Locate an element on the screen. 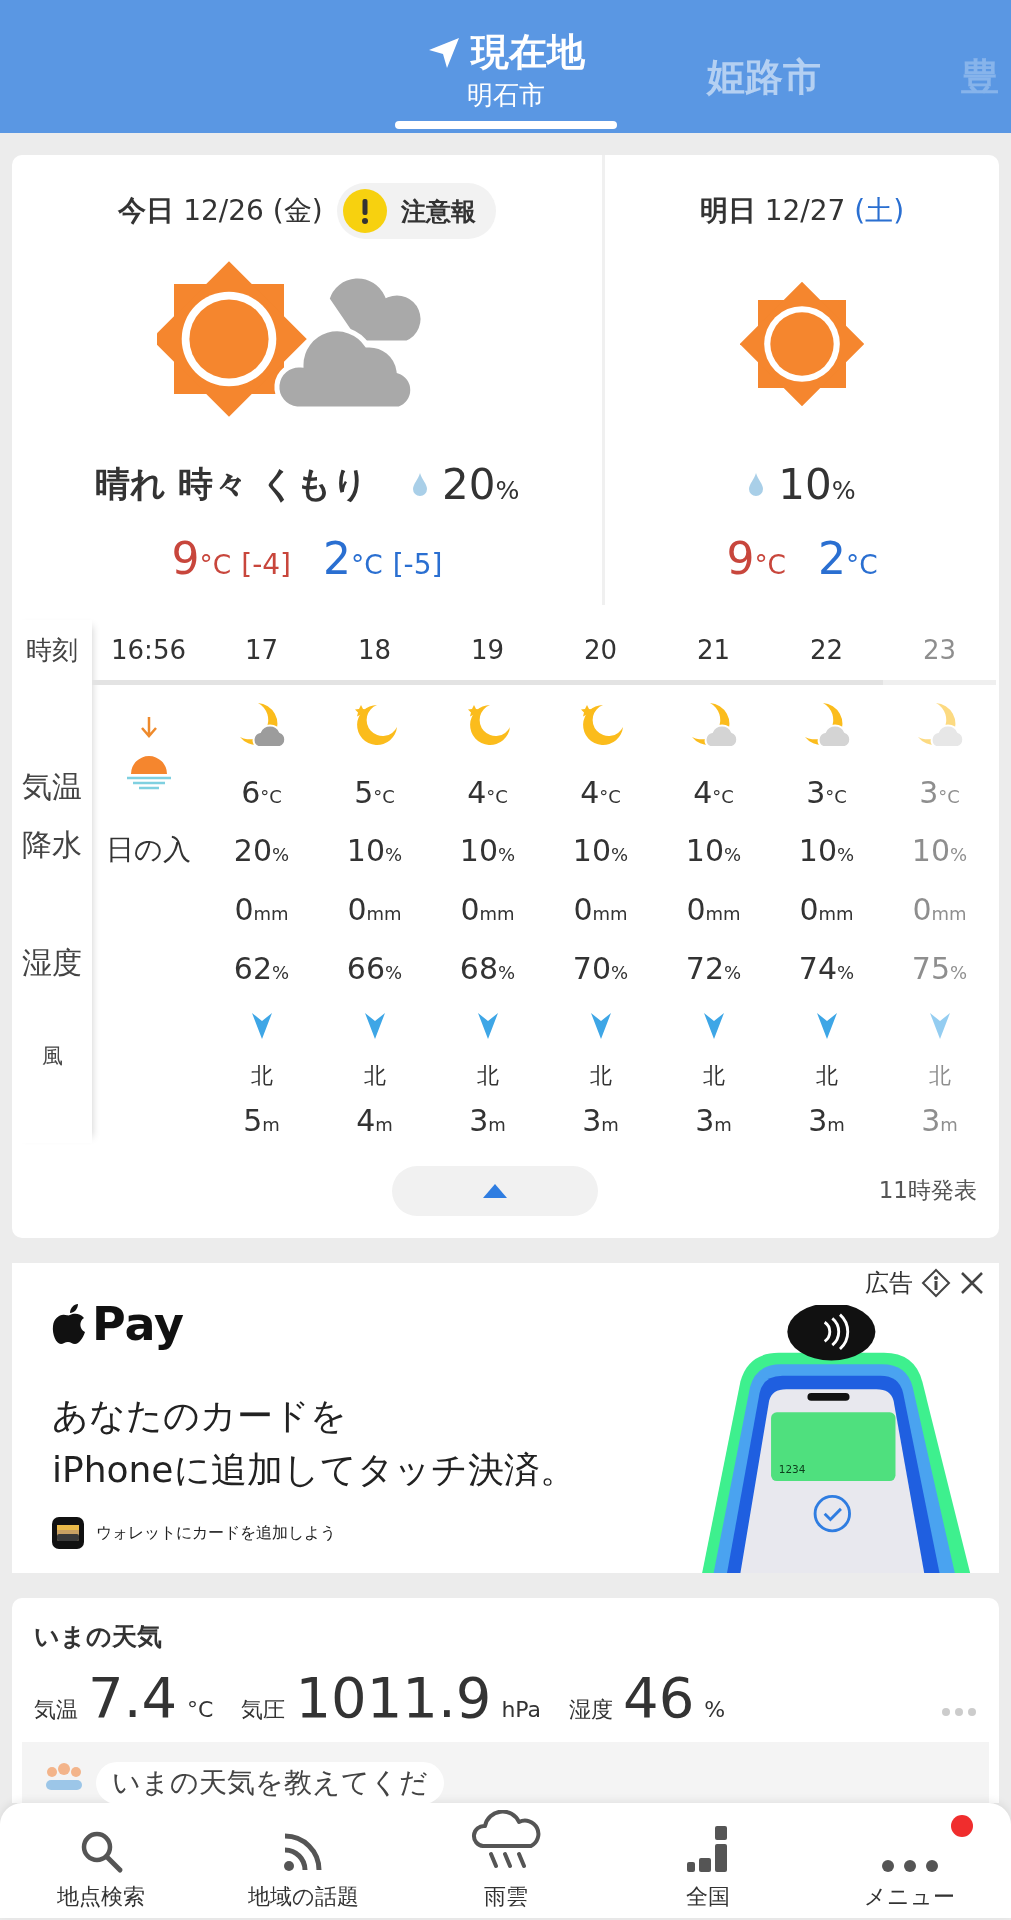  reading-unit: °C is located at coordinates (200, 1709).